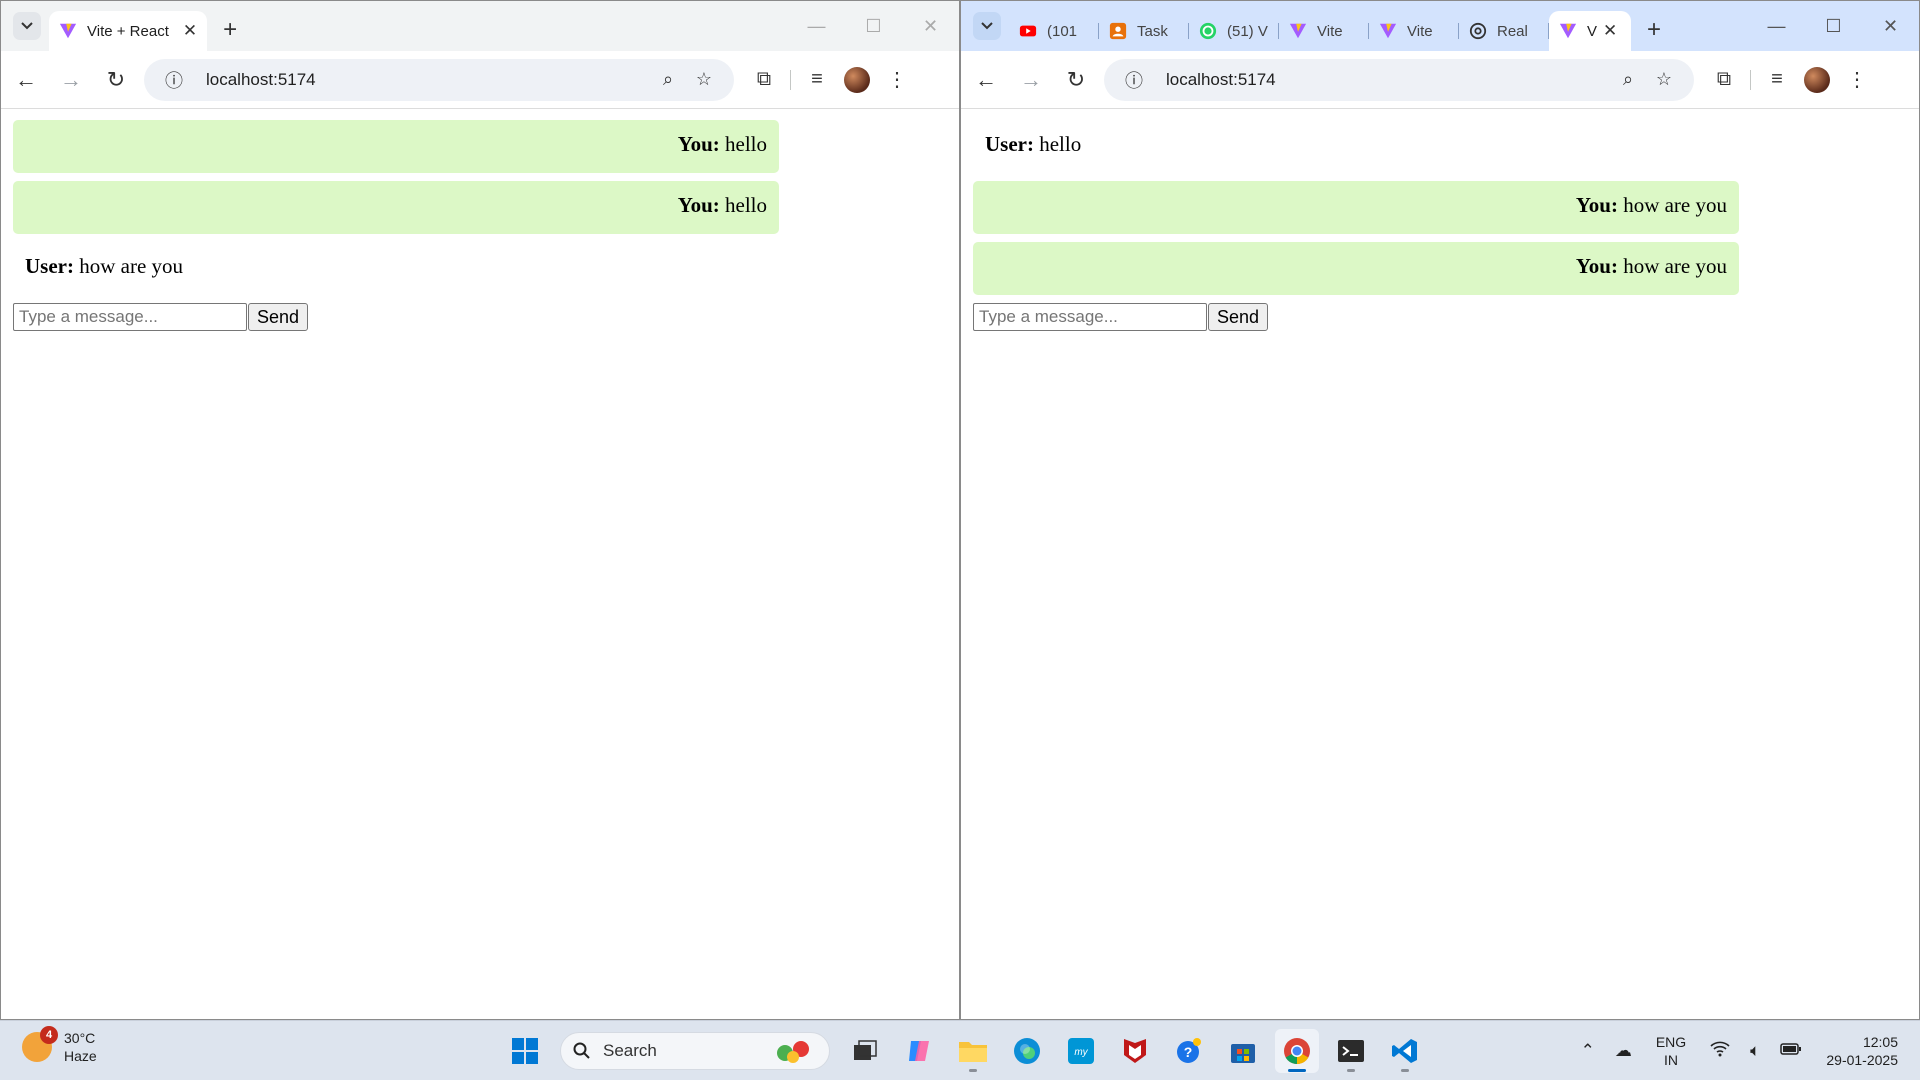  What do you see at coordinates (128, 31) in the screenshot?
I see `tab-vite-react: Vite + React ✕` at bounding box center [128, 31].